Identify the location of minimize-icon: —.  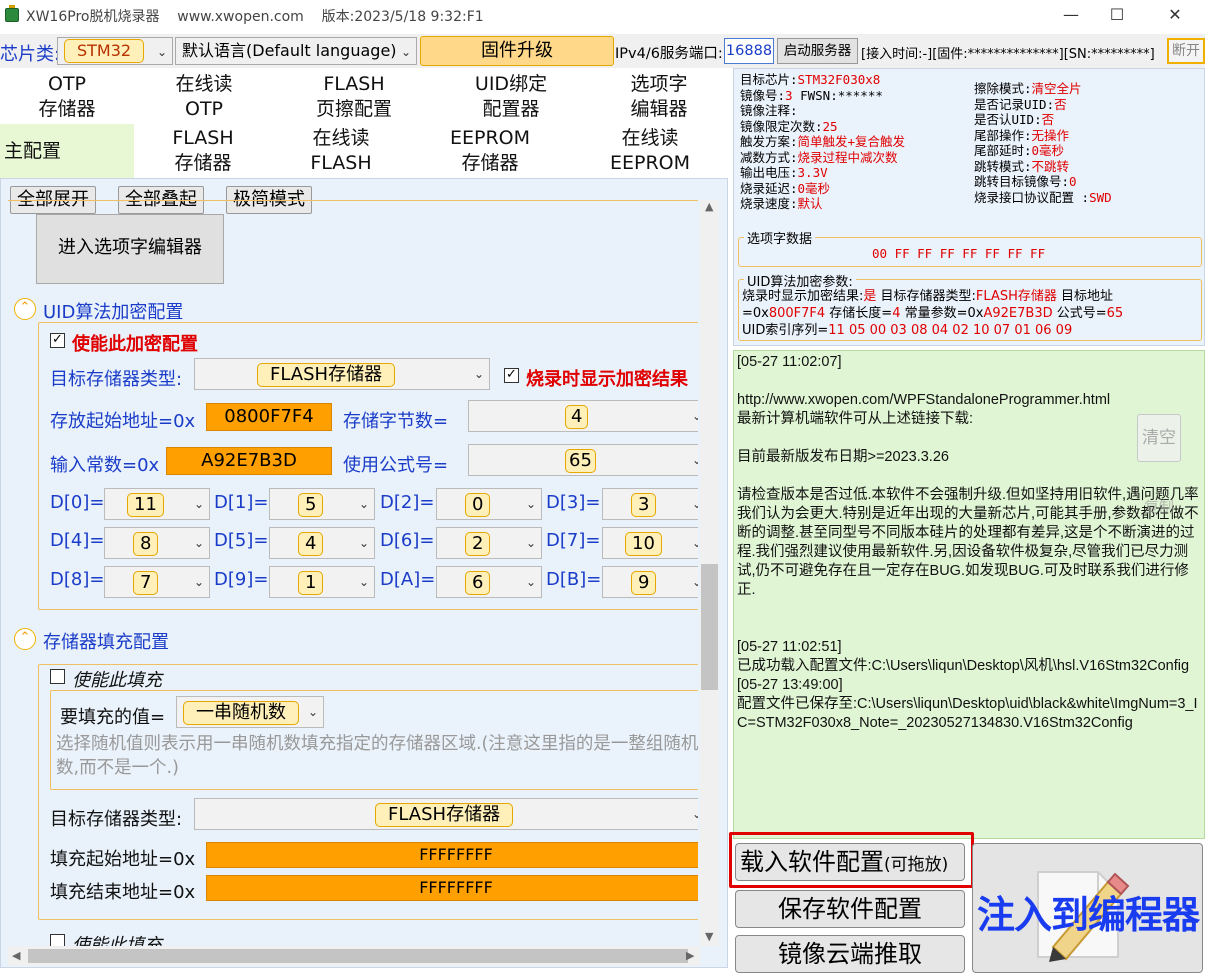
(1071, 15).